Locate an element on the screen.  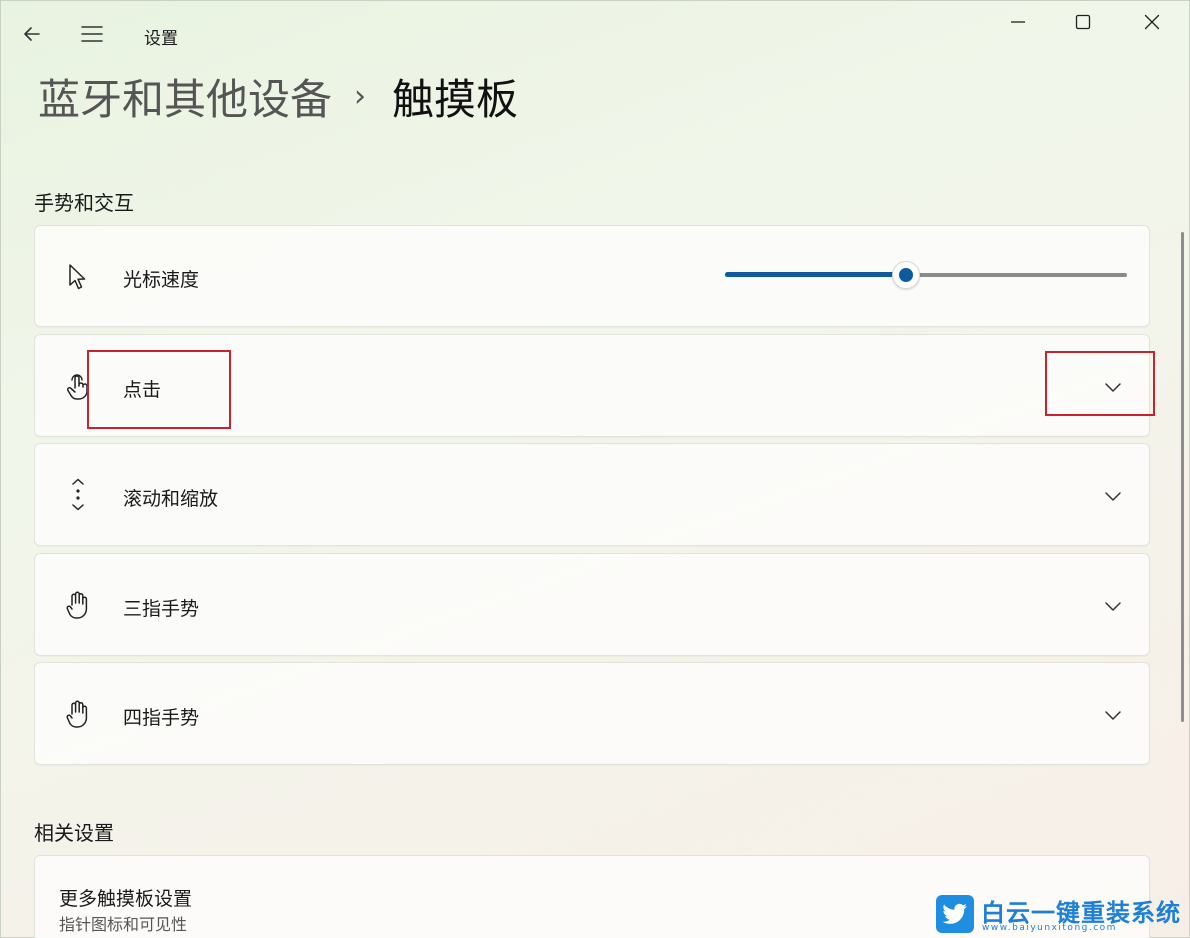
setting-card-four-finger: 四指手势 is located at coordinates (592, 713).